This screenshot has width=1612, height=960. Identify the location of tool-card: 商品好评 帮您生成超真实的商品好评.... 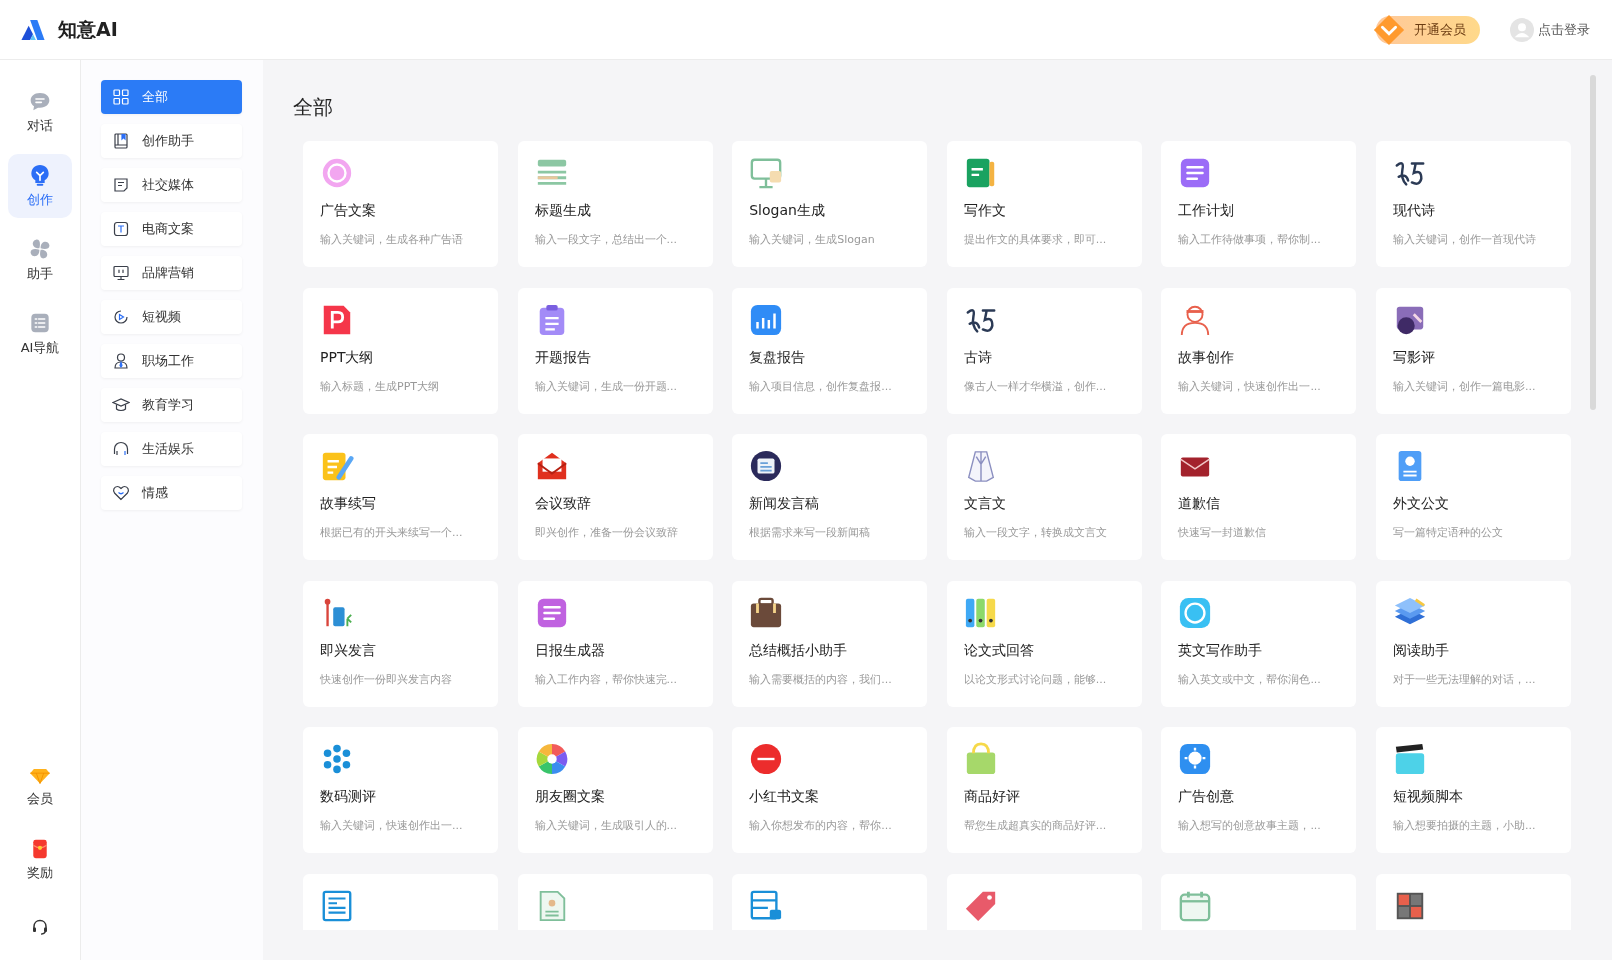
(1044, 790).